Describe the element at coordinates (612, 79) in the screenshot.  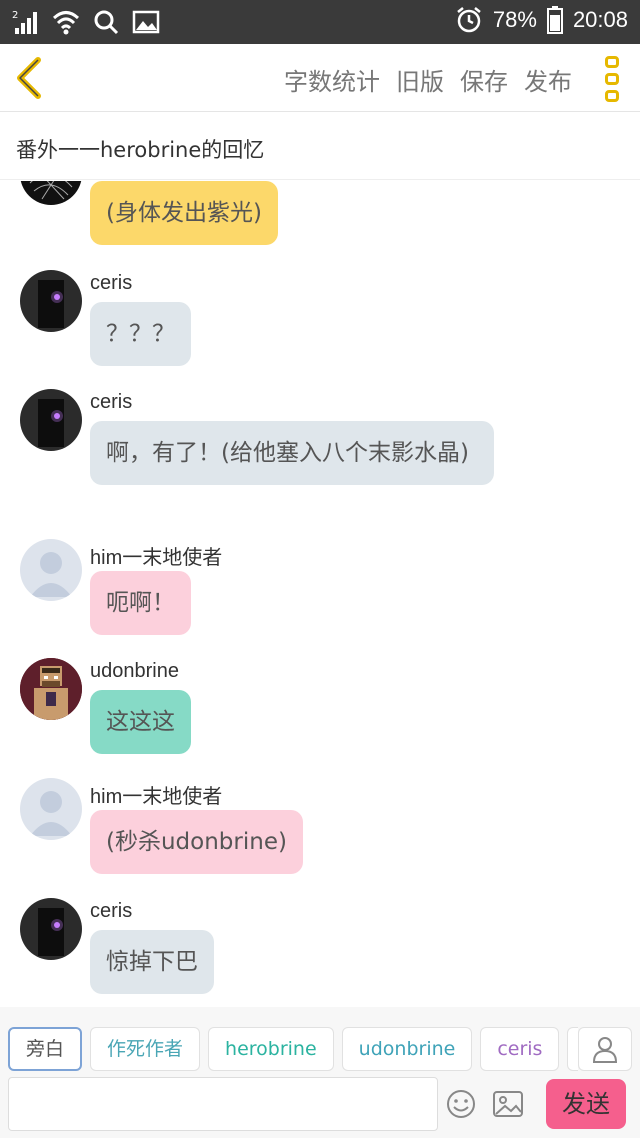
I see `more-vertical-icon` at that location.